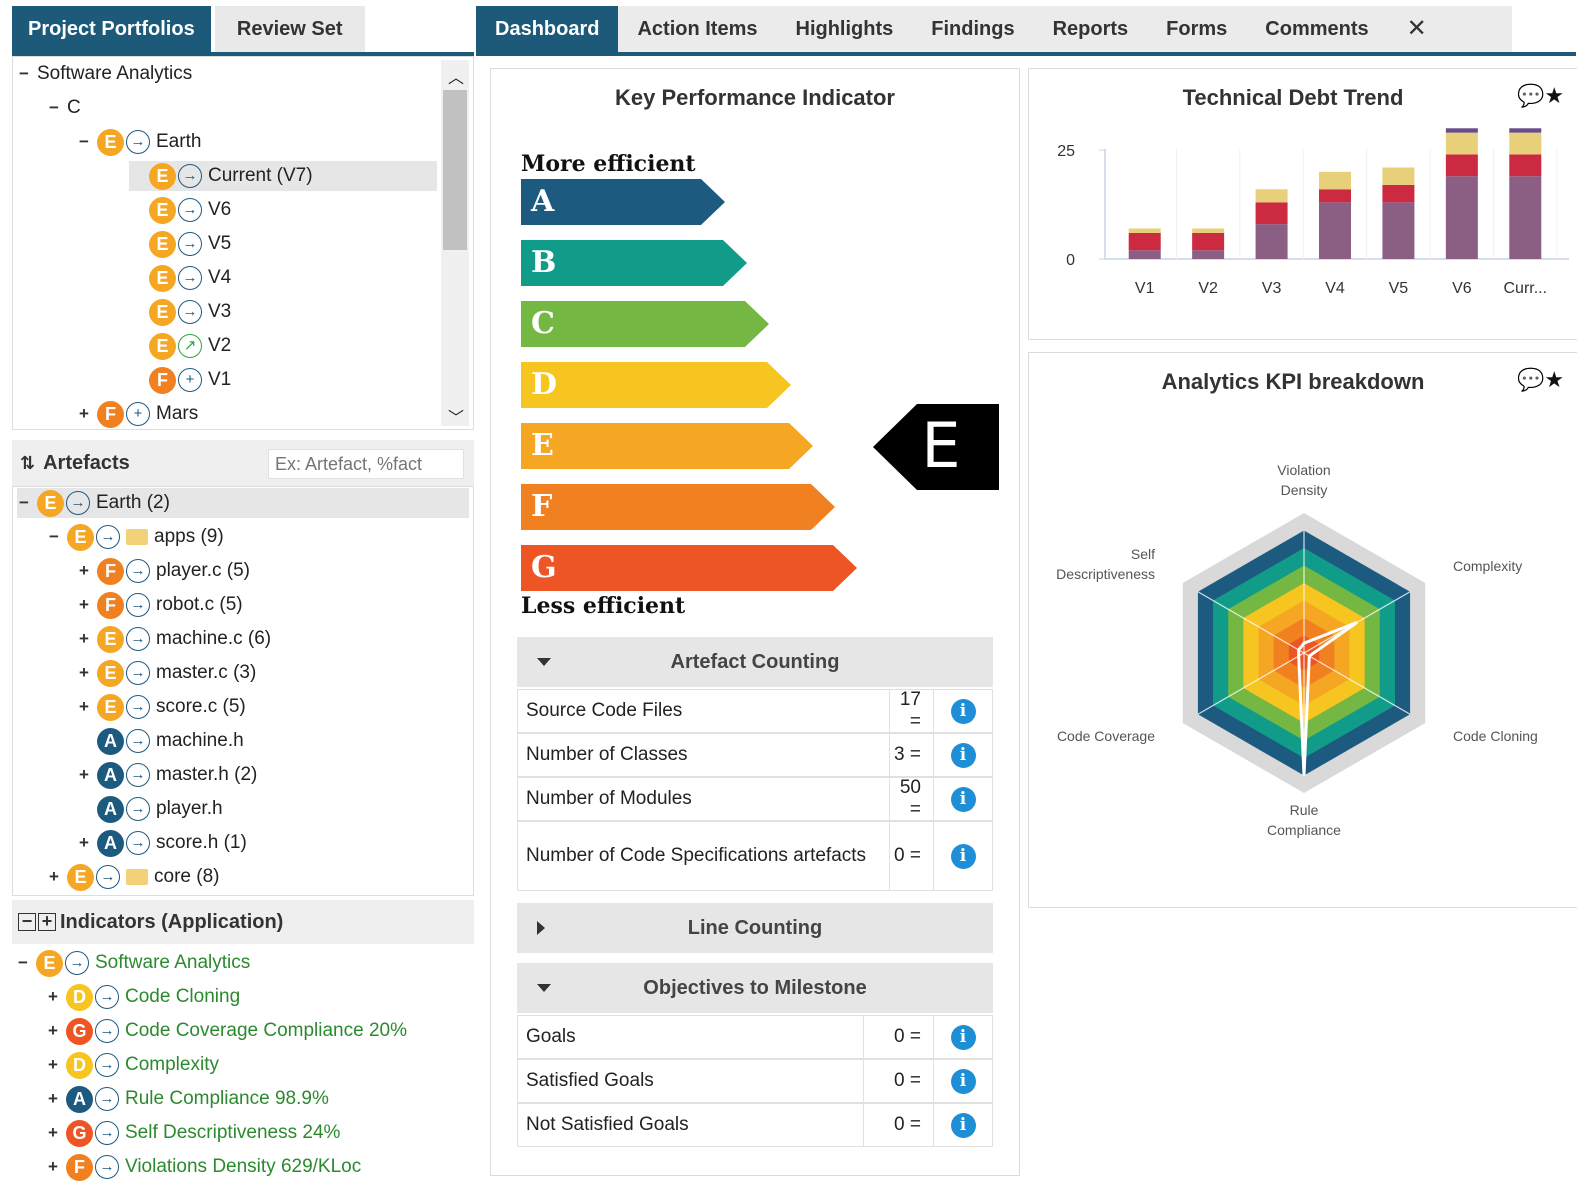 Image resolution: width=1577 pixels, height=1202 pixels. I want to click on scroll-thumb, so click(455, 170).